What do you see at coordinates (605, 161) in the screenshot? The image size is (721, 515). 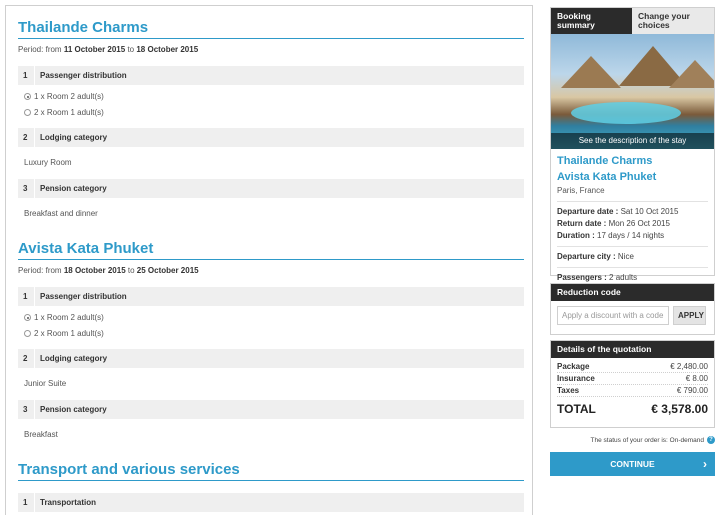 I see `summary-trip-name: Thailande Charms` at bounding box center [605, 161].